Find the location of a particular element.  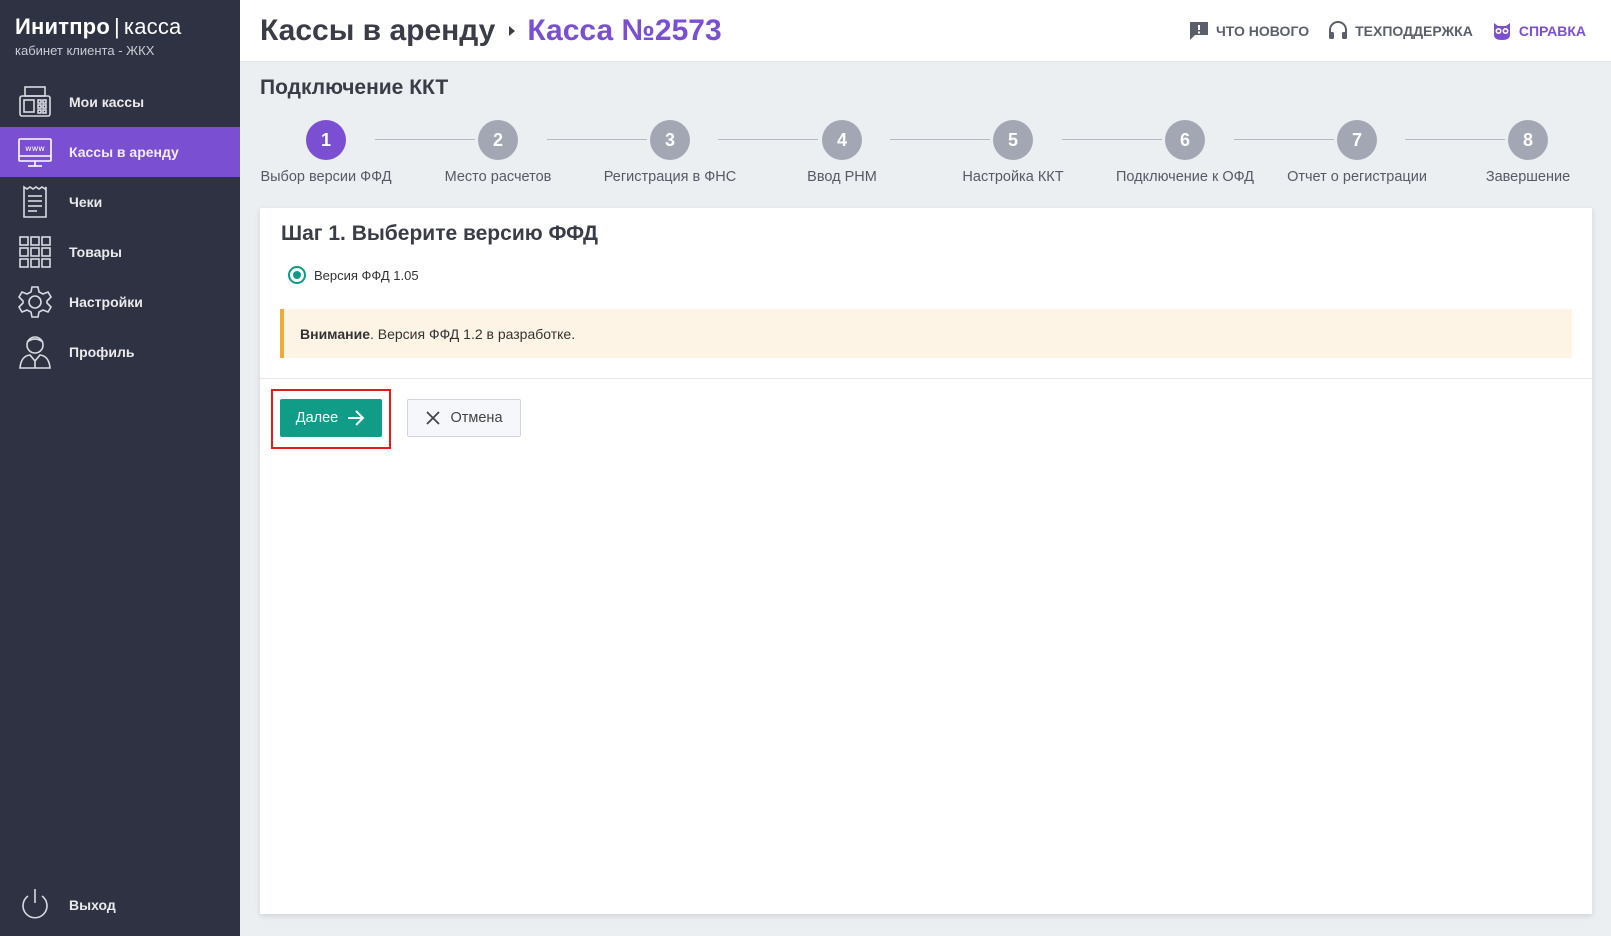

step-label: Место расчетов is located at coordinates (498, 177).